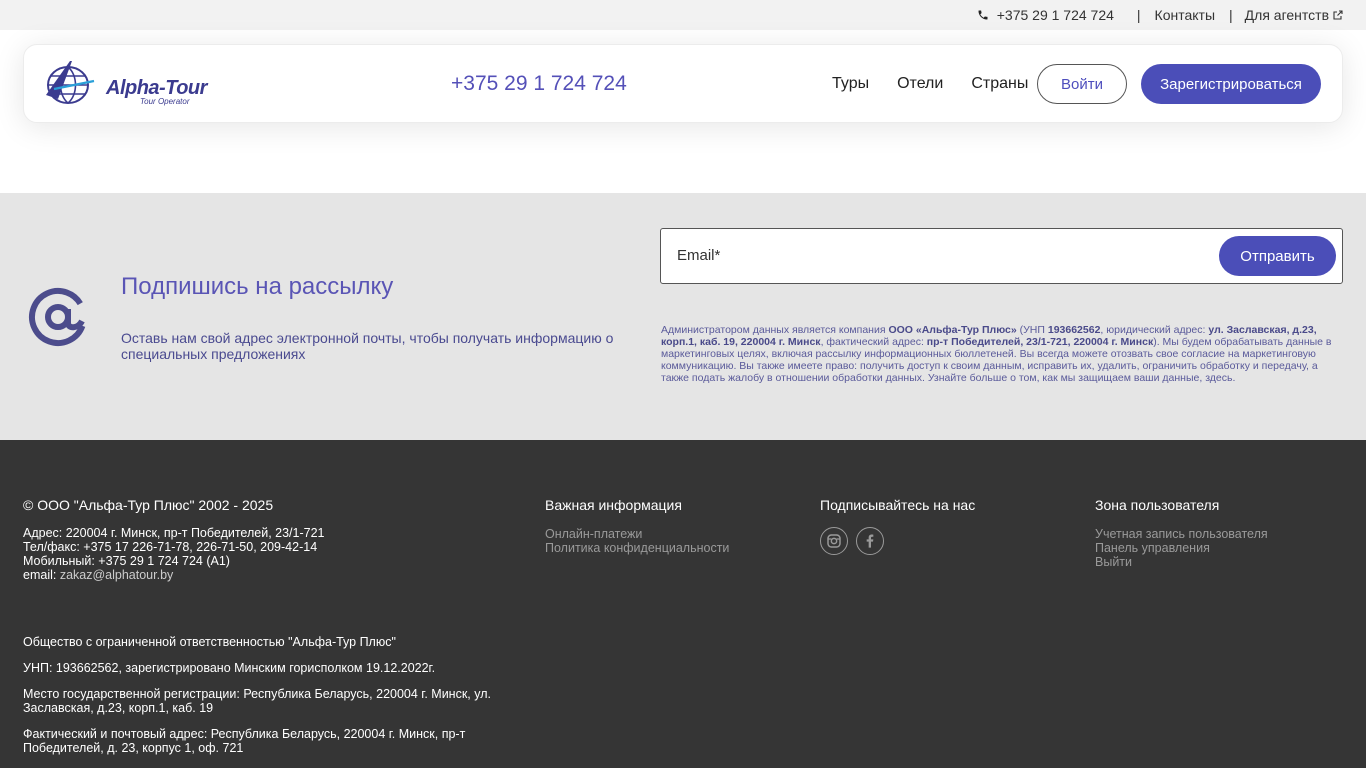 This screenshot has height=768, width=1366. Describe the element at coordinates (1074, 330) in the screenshot. I see `unp-number: 193662562` at that location.